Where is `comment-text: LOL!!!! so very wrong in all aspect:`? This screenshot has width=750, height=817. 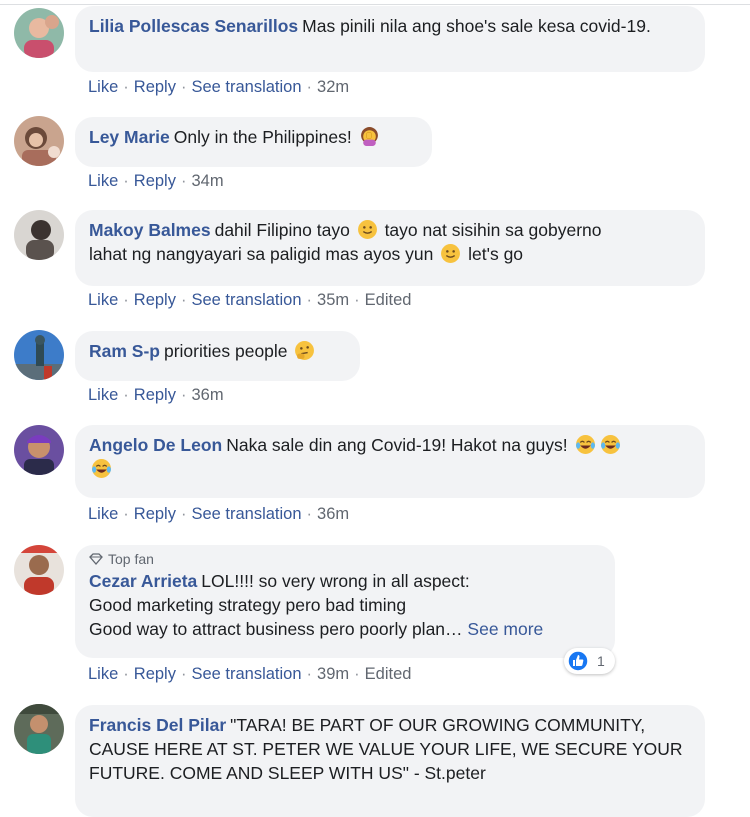 comment-text: LOL!!!! so very wrong in all aspect: is located at coordinates (335, 581).